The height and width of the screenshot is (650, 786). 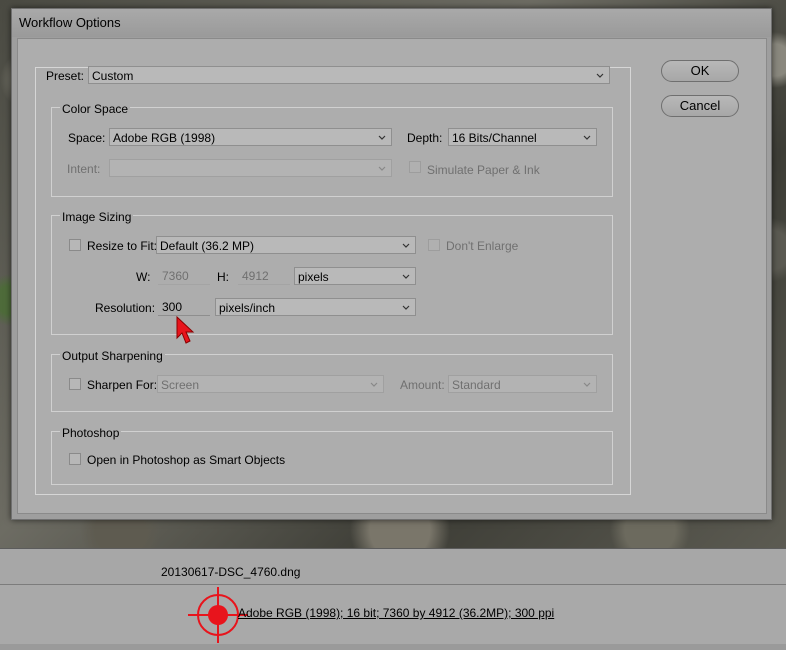 What do you see at coordinates (75, 459) in the screenshot?
I see `smart-objects-checkbox` at bounding box center [75, 459].